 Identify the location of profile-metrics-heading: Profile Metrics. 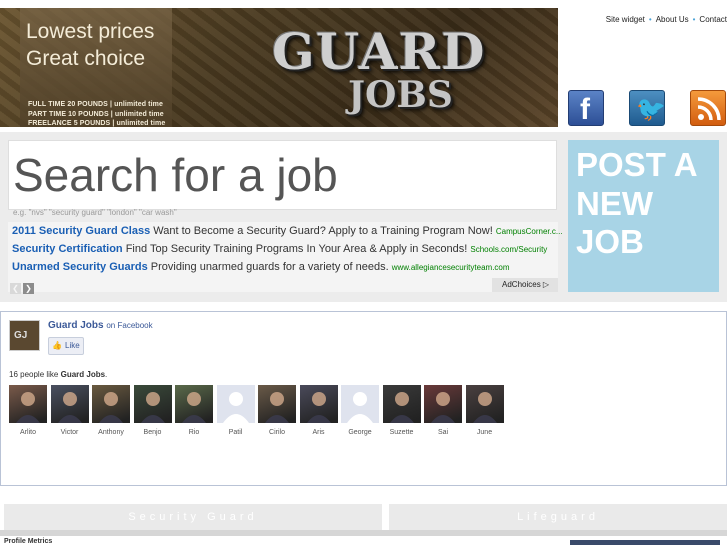
(28, 541).